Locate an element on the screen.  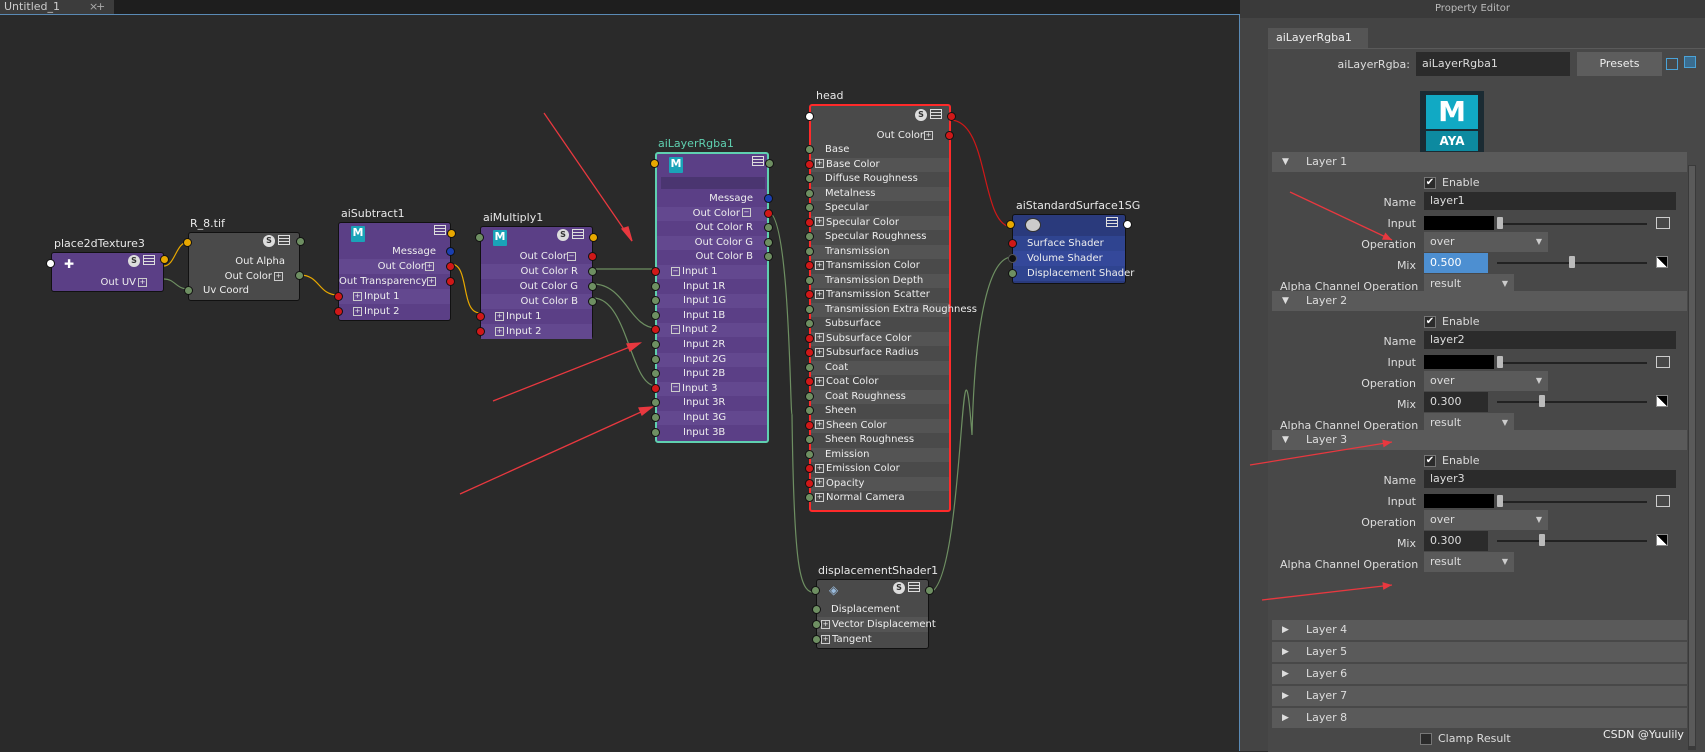
layer-section-header: ▶ Layer 5 is located at coordinates (1479, 652).